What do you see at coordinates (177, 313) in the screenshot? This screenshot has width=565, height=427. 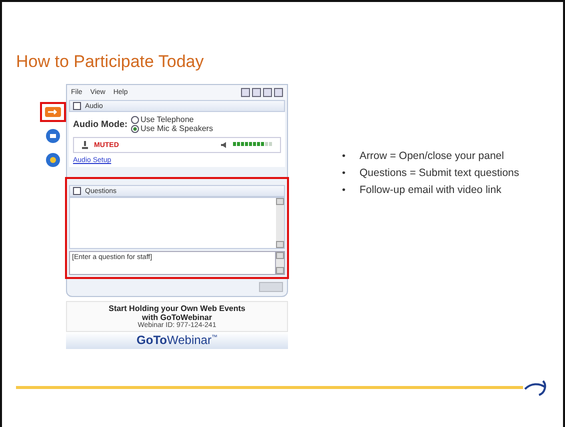 I see `promo-headline: Start Holding your Own Web Events with GoToWebinar` at bounding box center [177, 313].